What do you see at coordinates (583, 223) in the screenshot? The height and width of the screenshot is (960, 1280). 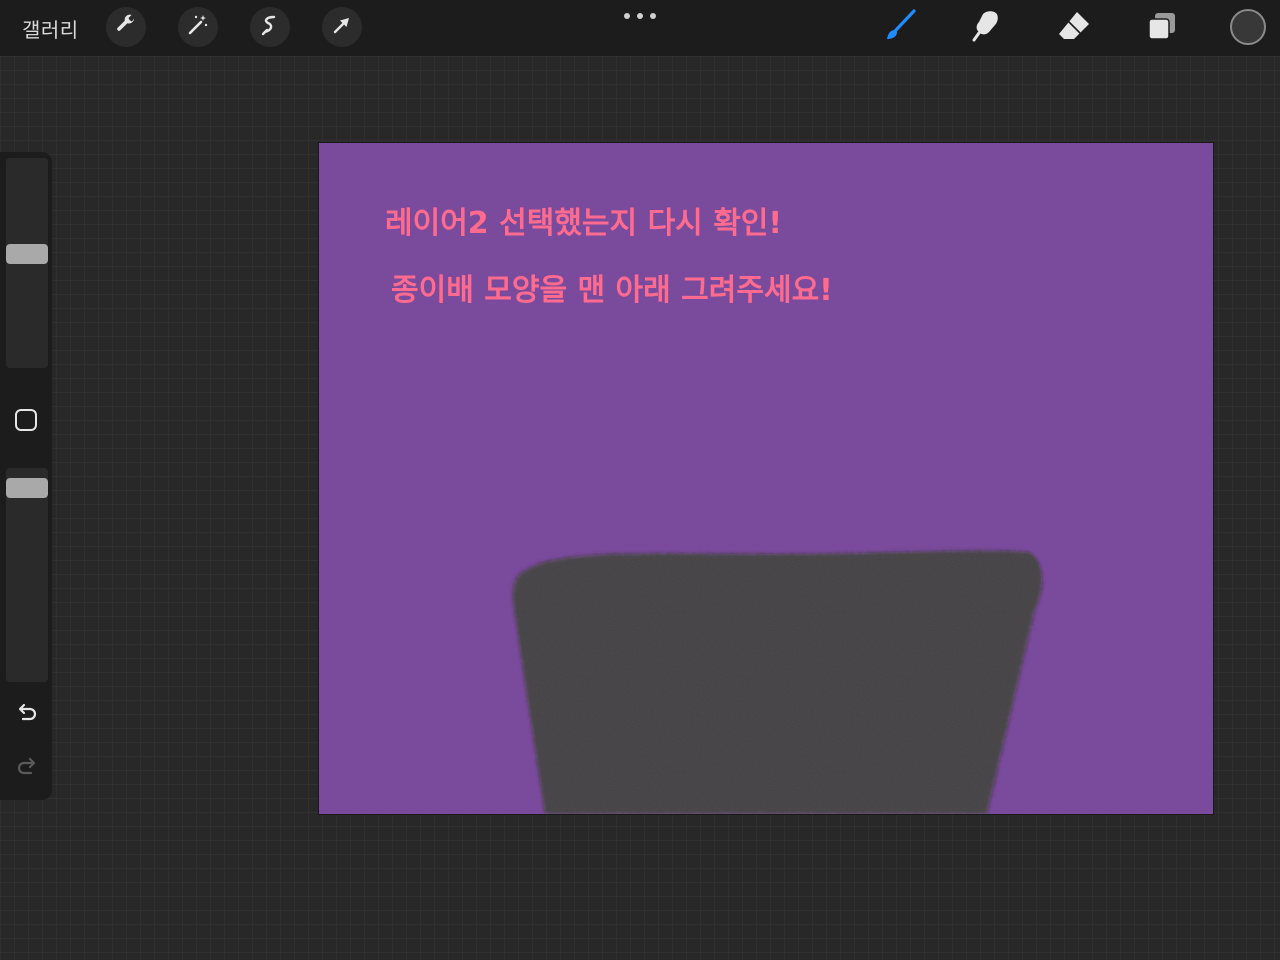 I see `instruction-line-1: 레이어2 선택했는지 다시 확인!` at bounding box center [583, 223].